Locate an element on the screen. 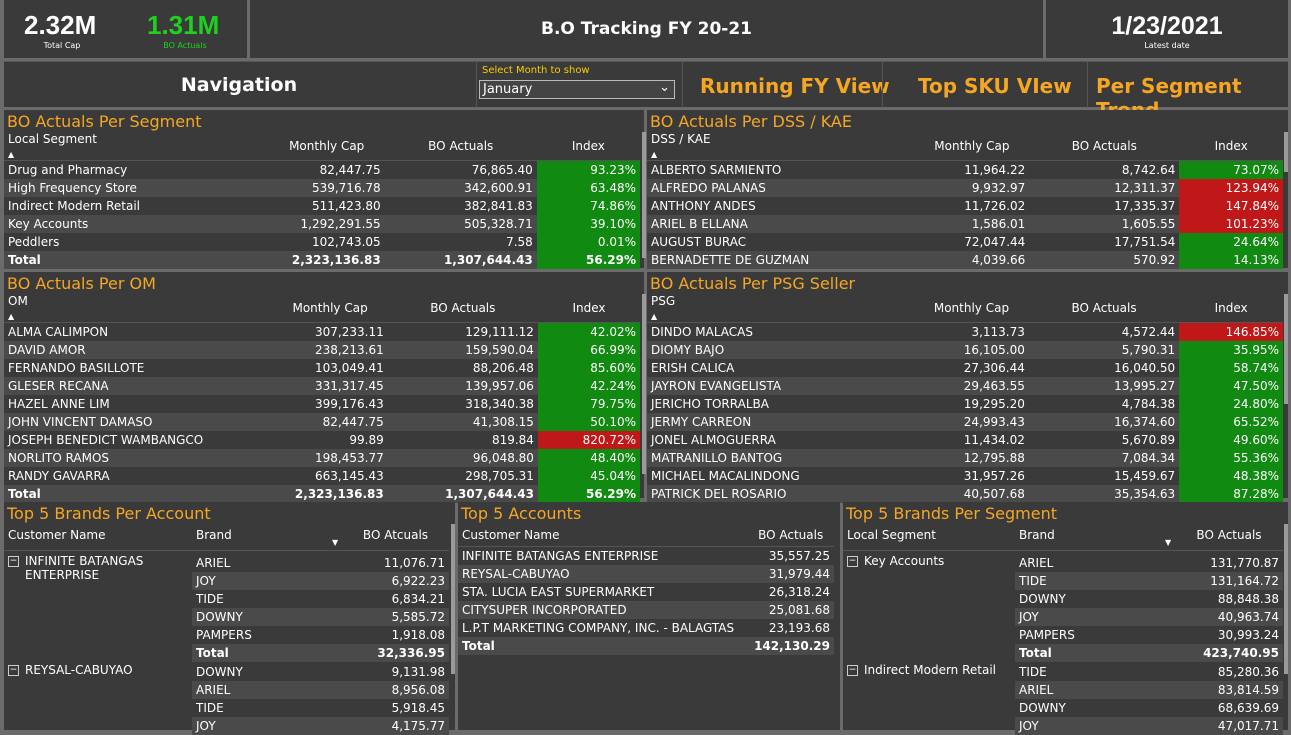 The width and height of the screenshot is (1291, 735). table-row: DIOMY BAJO 16,105.00 5,790.31 35.95% is located at coordinates (965, 350).